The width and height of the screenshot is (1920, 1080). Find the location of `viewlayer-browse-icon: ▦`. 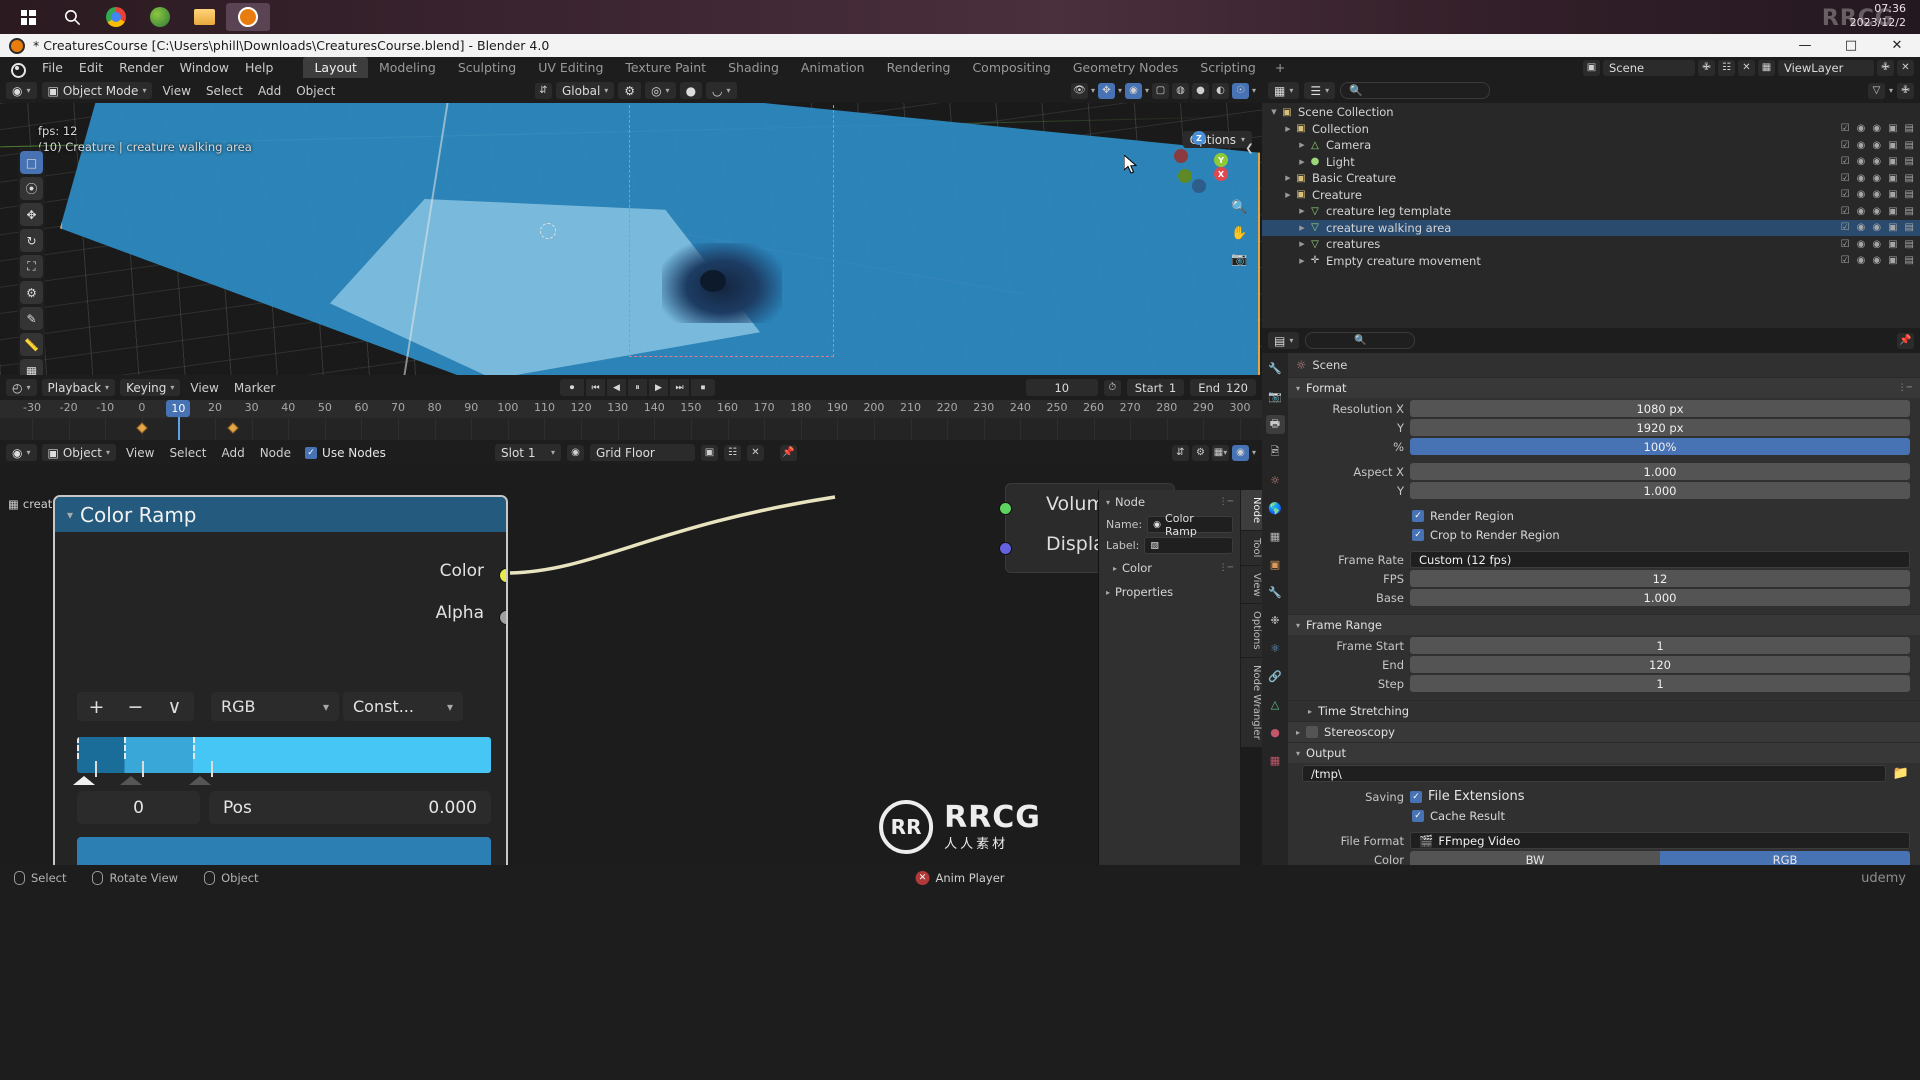

viewlayer-browse-icon: ▦ is located at coordinates (1766, 67).